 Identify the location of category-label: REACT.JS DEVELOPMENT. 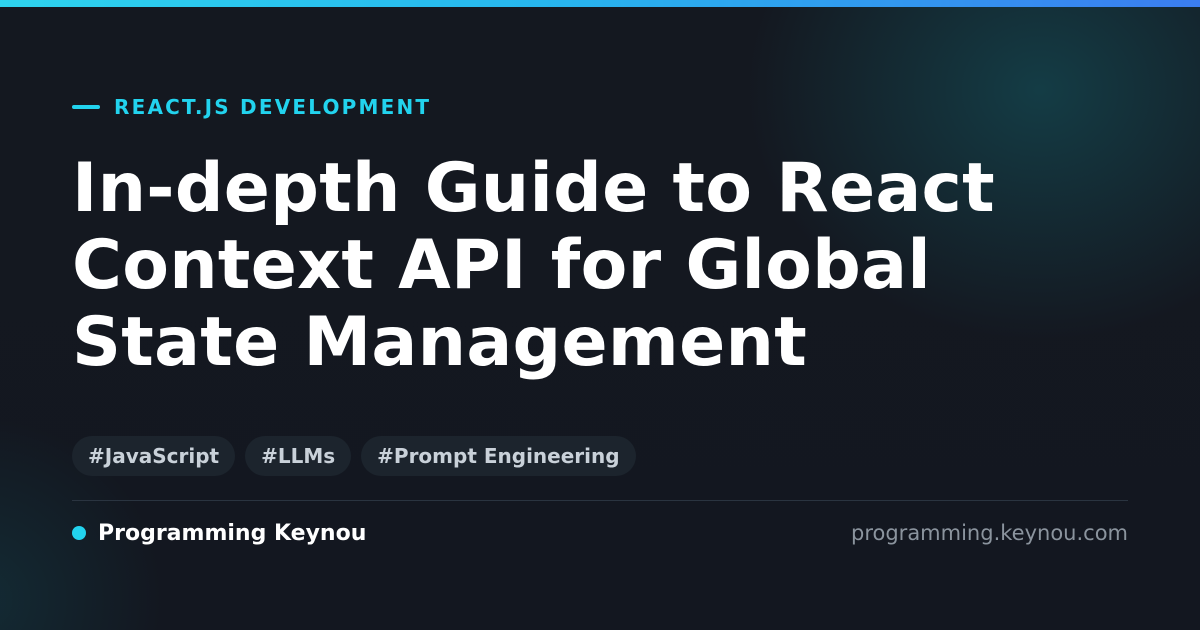
(251, 107).